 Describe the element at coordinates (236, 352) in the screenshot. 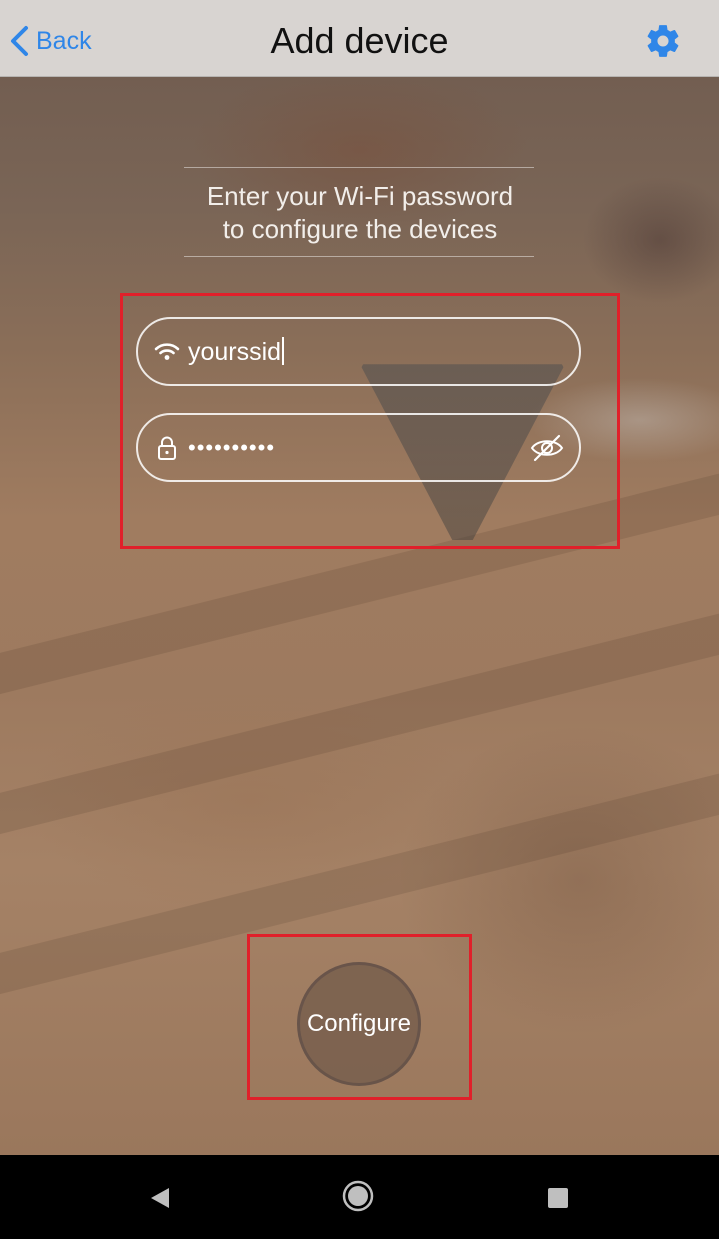

I see `ssid-value: yourssid` at that location.